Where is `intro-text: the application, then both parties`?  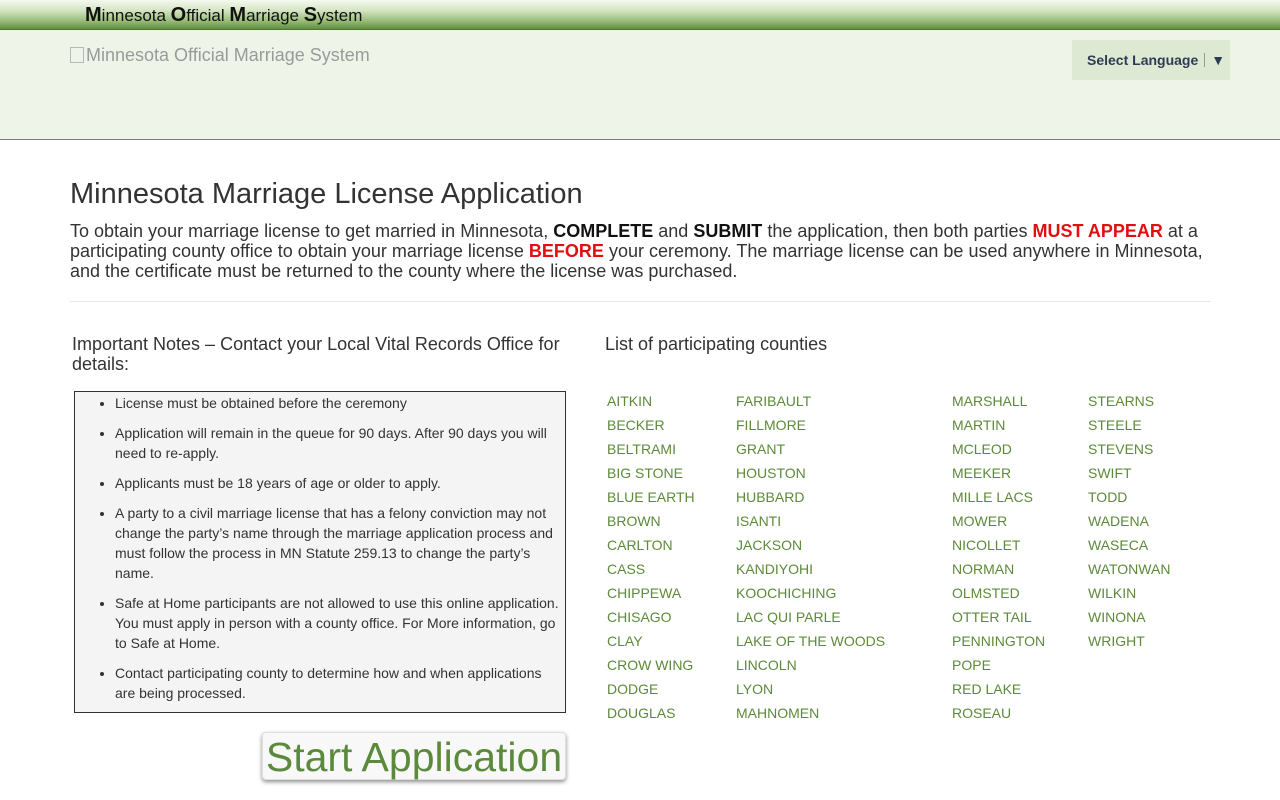
intro-text: the application, then both parties is located at coordinates (897, 231).